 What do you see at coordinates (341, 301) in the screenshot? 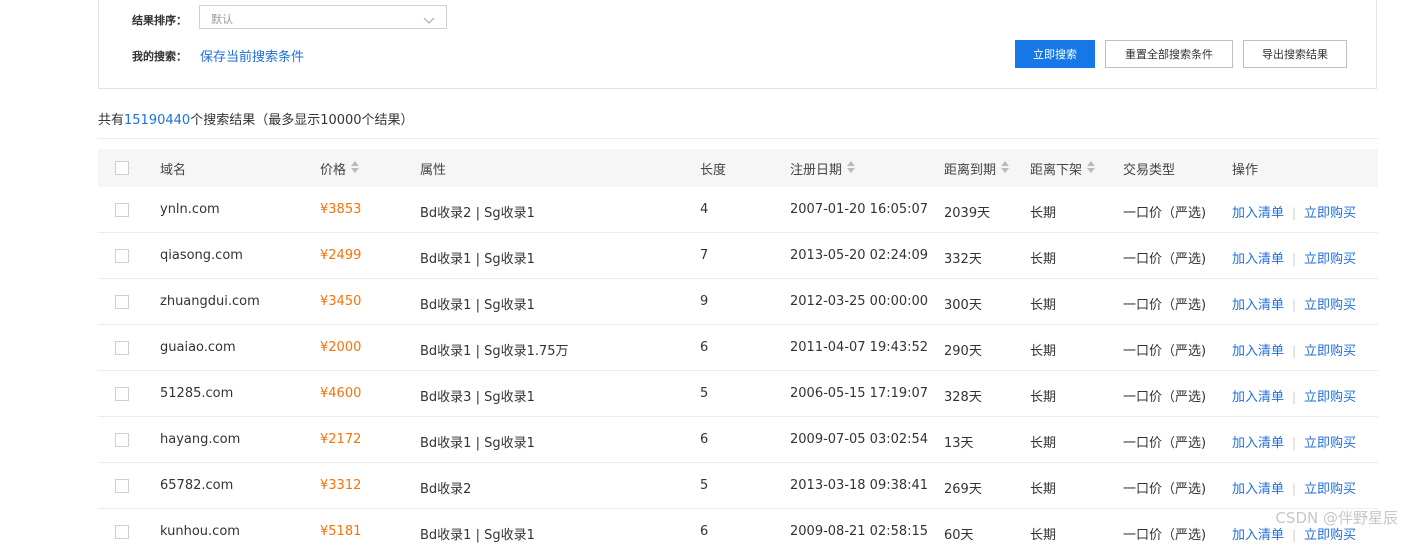
I see `price-cell: ¥3450` at bounding box center [341, 301].